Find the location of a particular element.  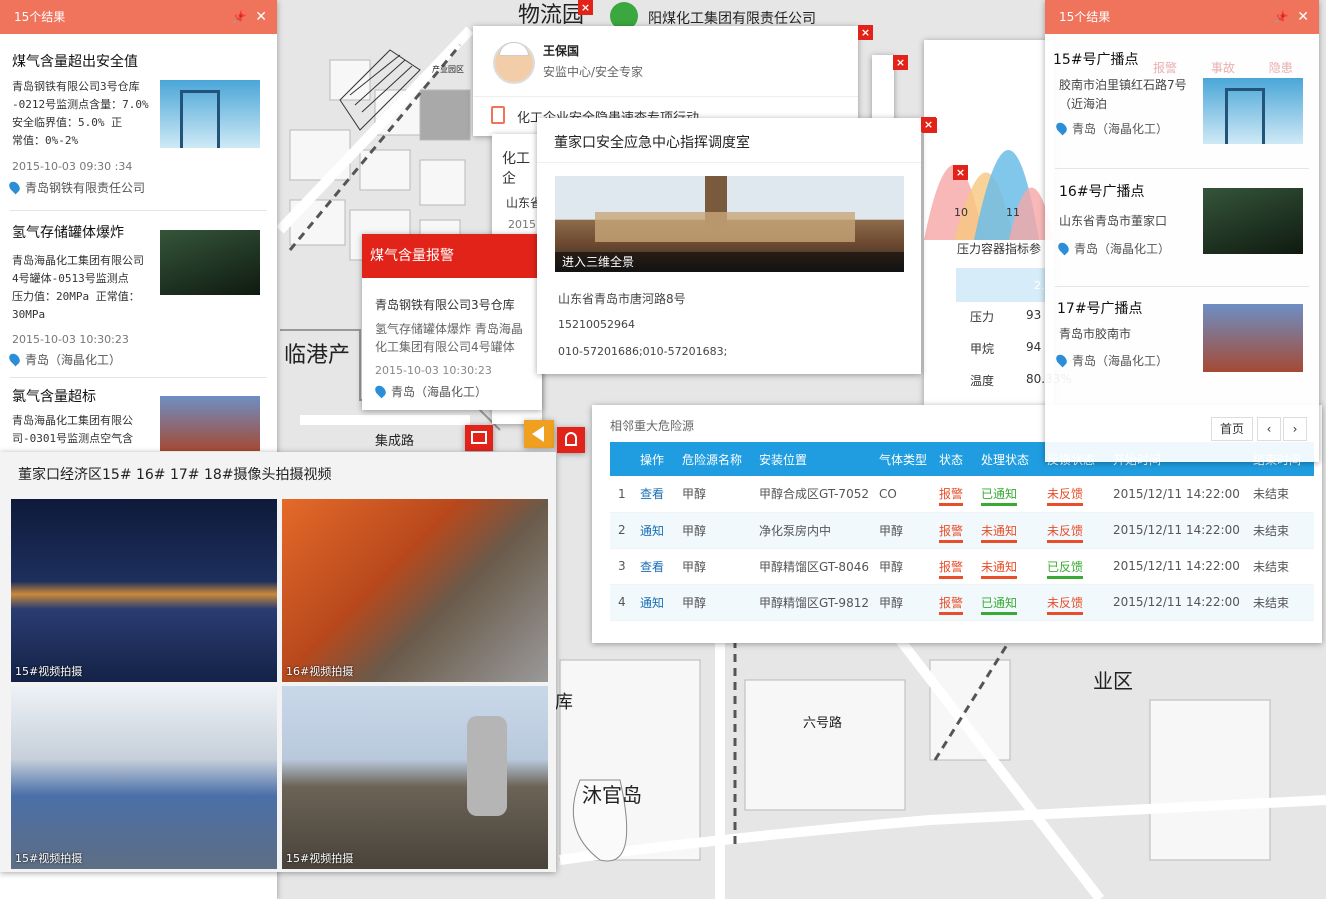

install-position: 甲醇精馏区GT-9812 is located at coordinates (811, 602).